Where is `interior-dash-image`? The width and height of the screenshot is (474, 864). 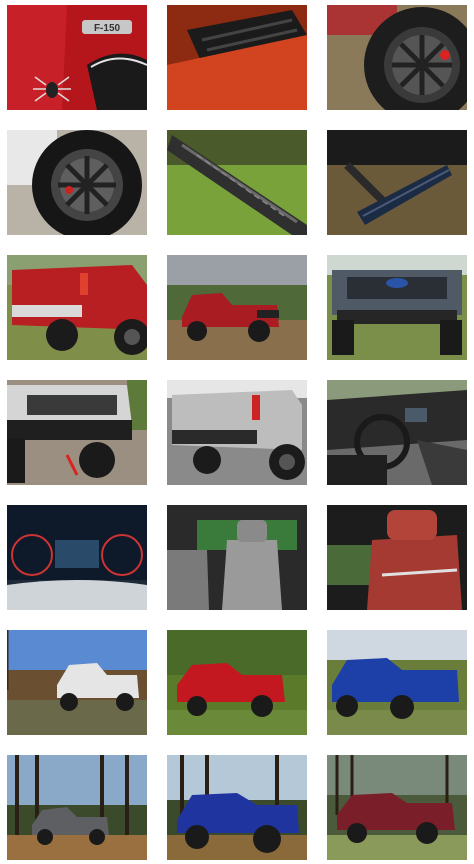 interior-dash-image is located at coordinates (397, 432).